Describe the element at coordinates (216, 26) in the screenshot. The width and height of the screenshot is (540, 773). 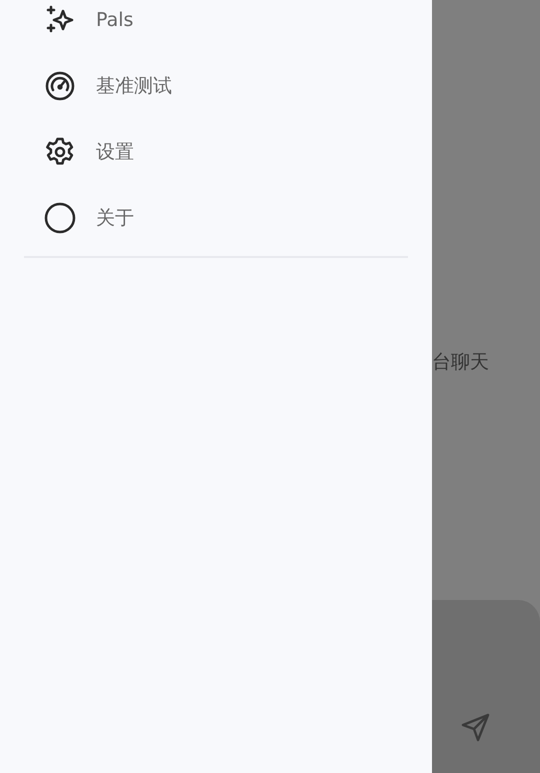
I see `drawer-item: Pals` at that location.